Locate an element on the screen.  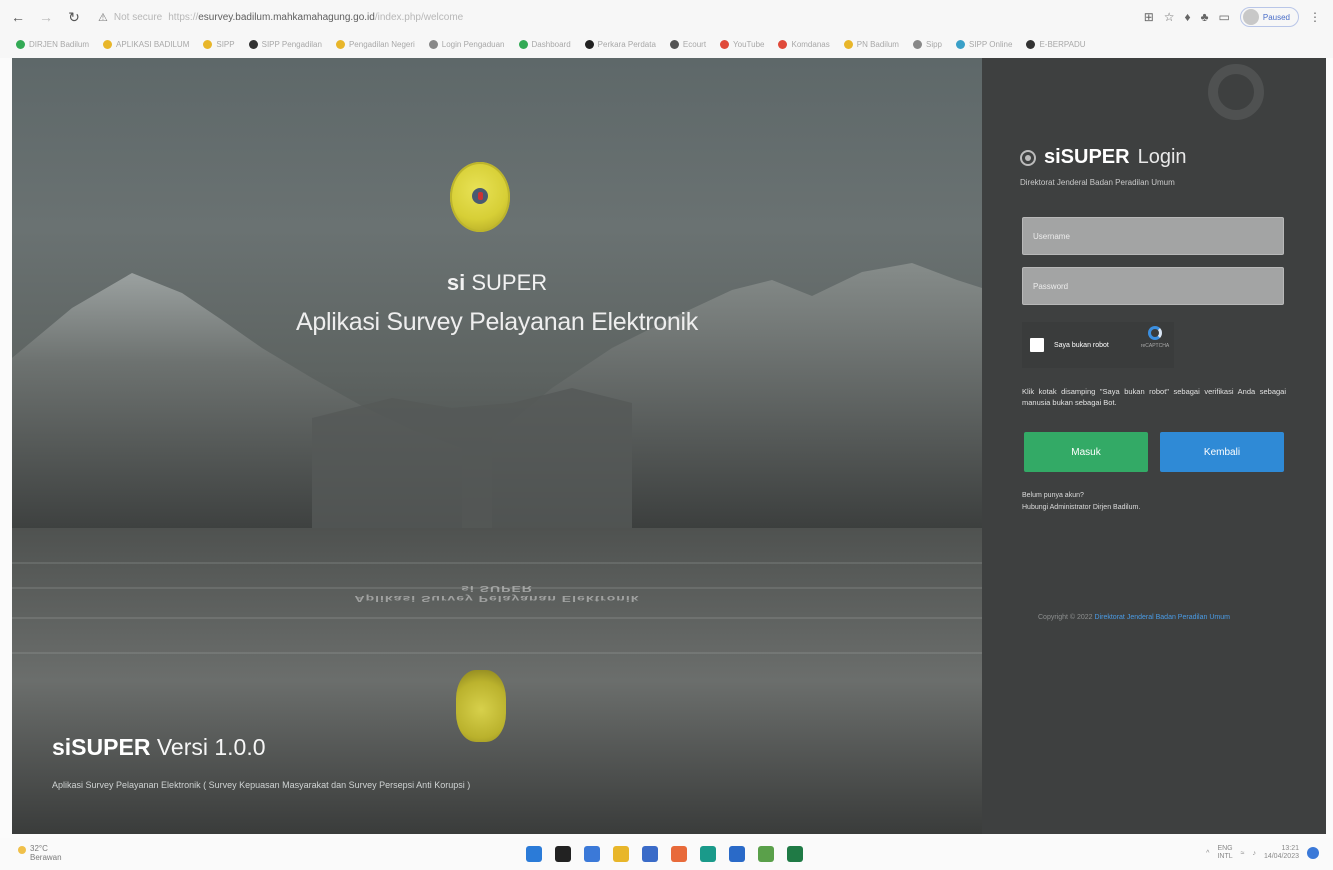
bookmark-item: Perkara Perdata is located at coordinates (620, 44).